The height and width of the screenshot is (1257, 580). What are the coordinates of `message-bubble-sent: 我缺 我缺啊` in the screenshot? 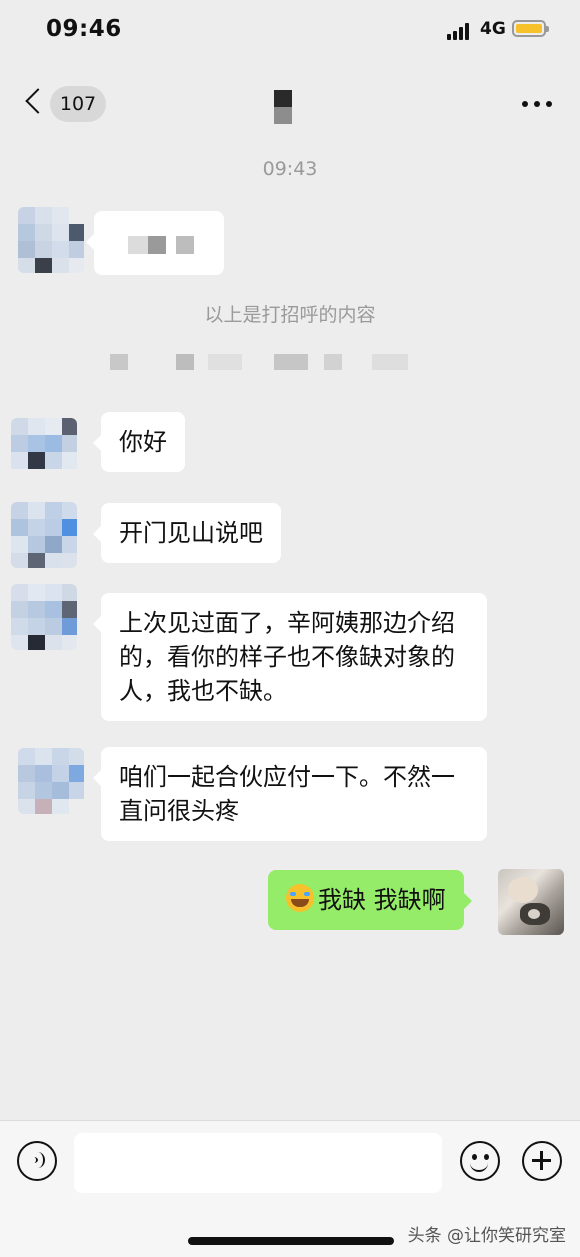 It's located at (370, 900).